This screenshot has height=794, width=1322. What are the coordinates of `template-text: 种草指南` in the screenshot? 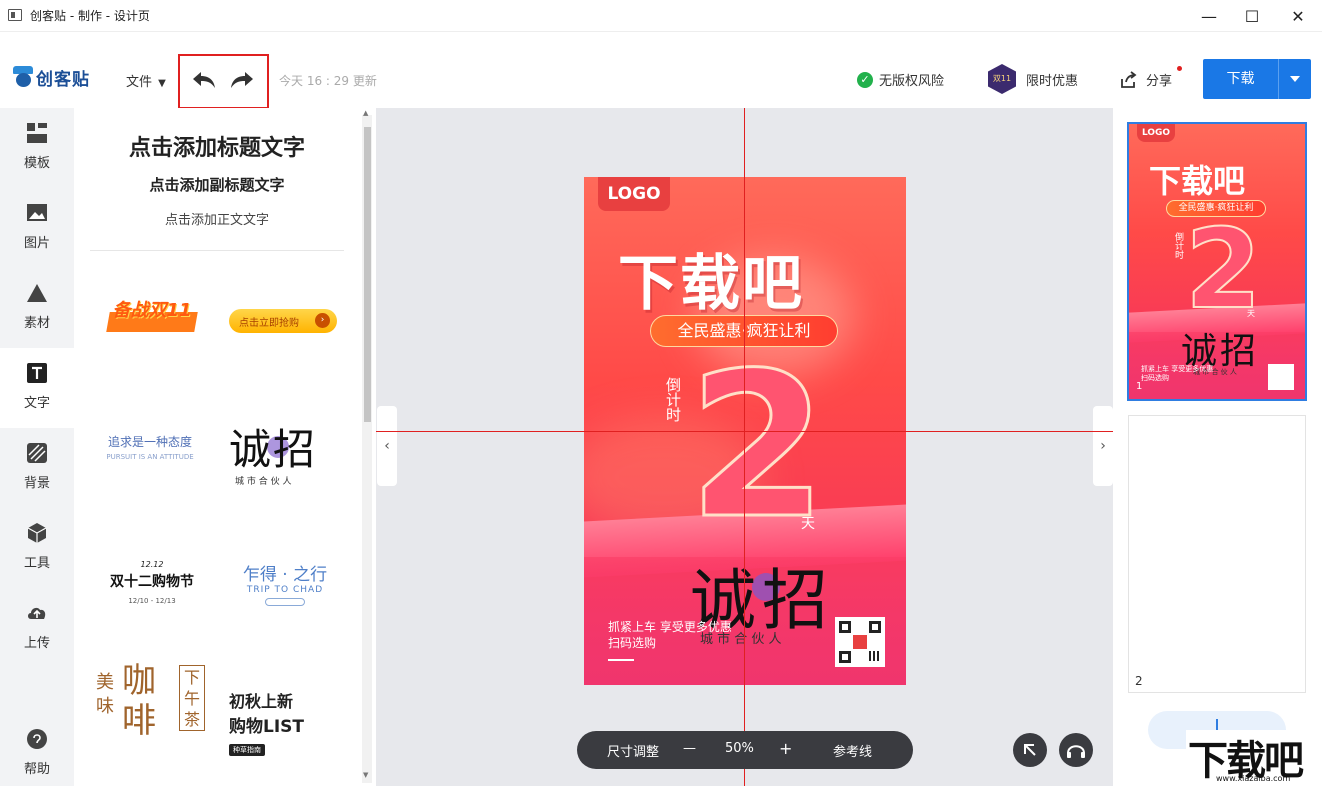 It's located at (247, 750).